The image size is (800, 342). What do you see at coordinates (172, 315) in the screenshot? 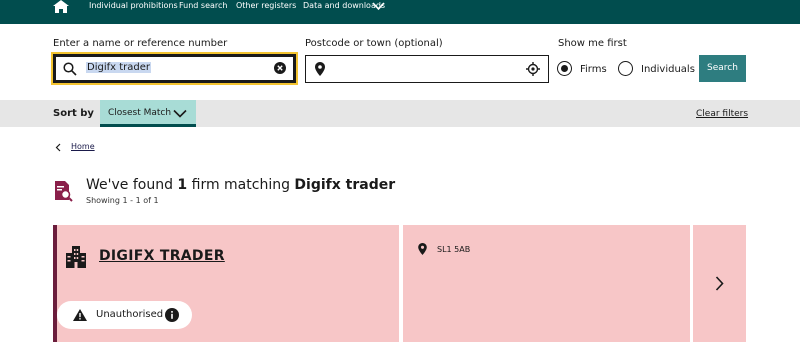
I see `info-icon` at bounding box center [172, 315].